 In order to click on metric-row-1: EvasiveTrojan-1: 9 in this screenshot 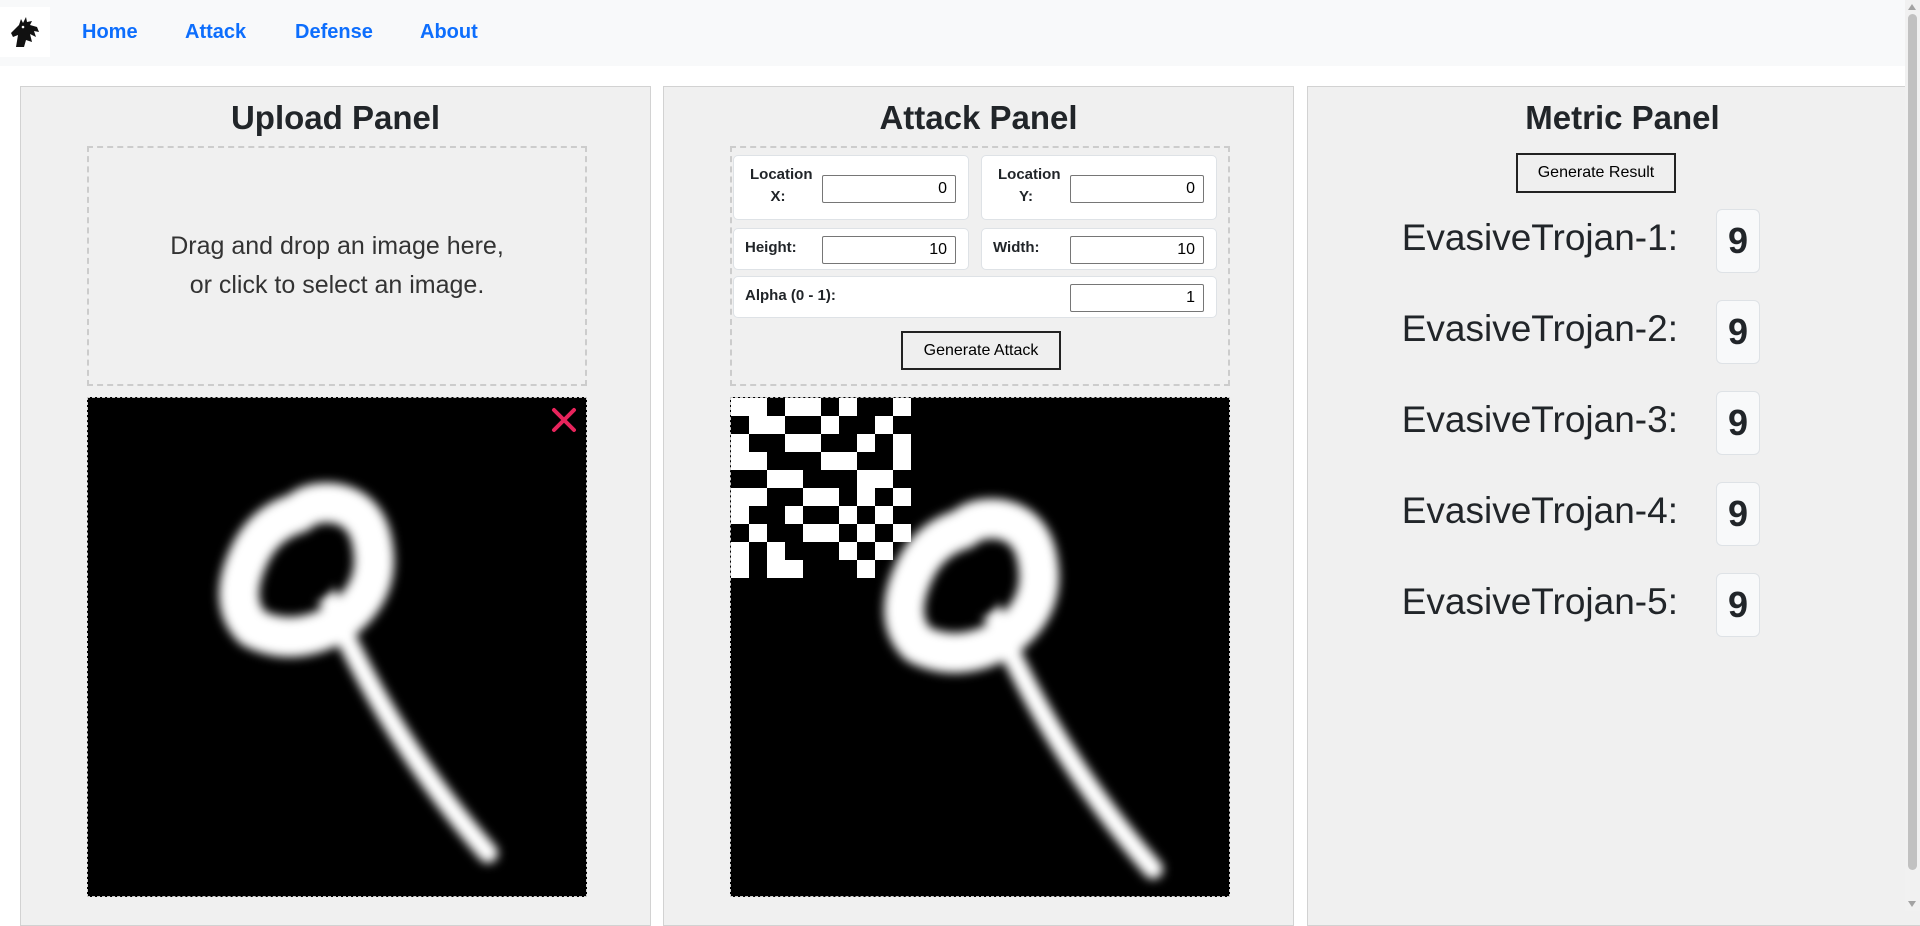, I will do `click(1581, 241)`.